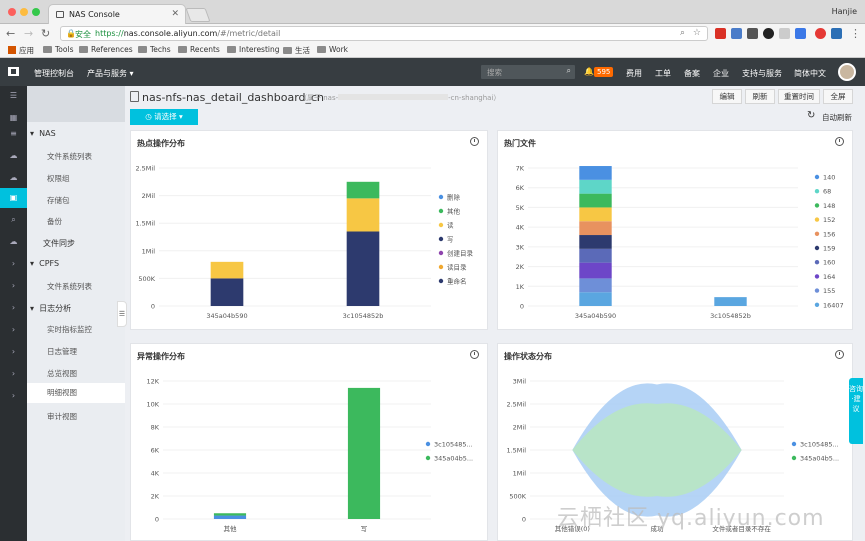 The height and width of the screenshot is (541, 865). Describe the element at coordinates (847, 72) in the screenshot. I see `avatar` at that location.